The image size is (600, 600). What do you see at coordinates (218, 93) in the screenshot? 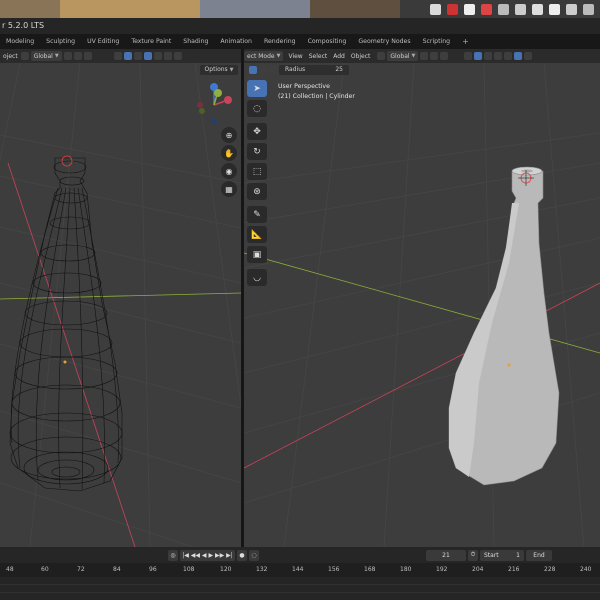
I see `gizmo-y-axis` at bounding box center [218, 93].